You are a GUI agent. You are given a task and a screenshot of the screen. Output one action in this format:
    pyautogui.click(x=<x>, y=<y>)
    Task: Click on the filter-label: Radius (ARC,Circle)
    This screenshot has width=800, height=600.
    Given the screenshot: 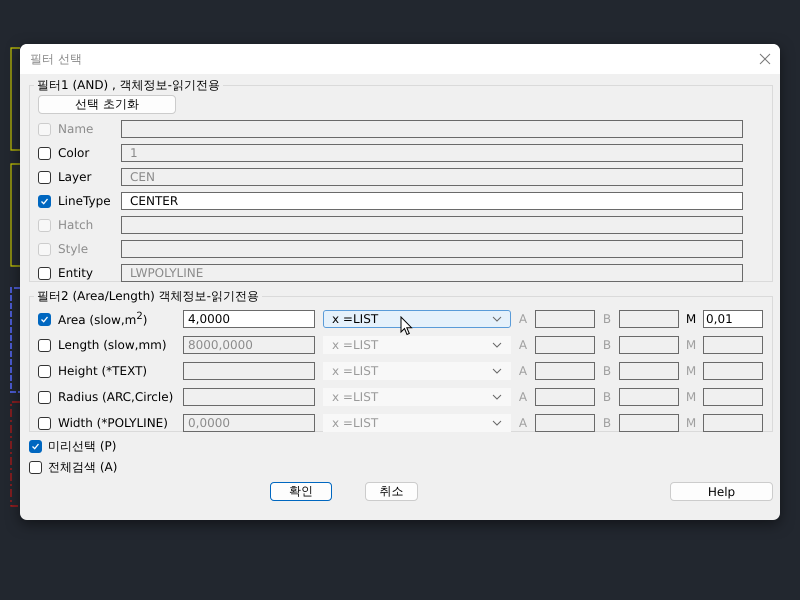 What is the action you would take?
    pyautogui.click(x=116, y=397)
    